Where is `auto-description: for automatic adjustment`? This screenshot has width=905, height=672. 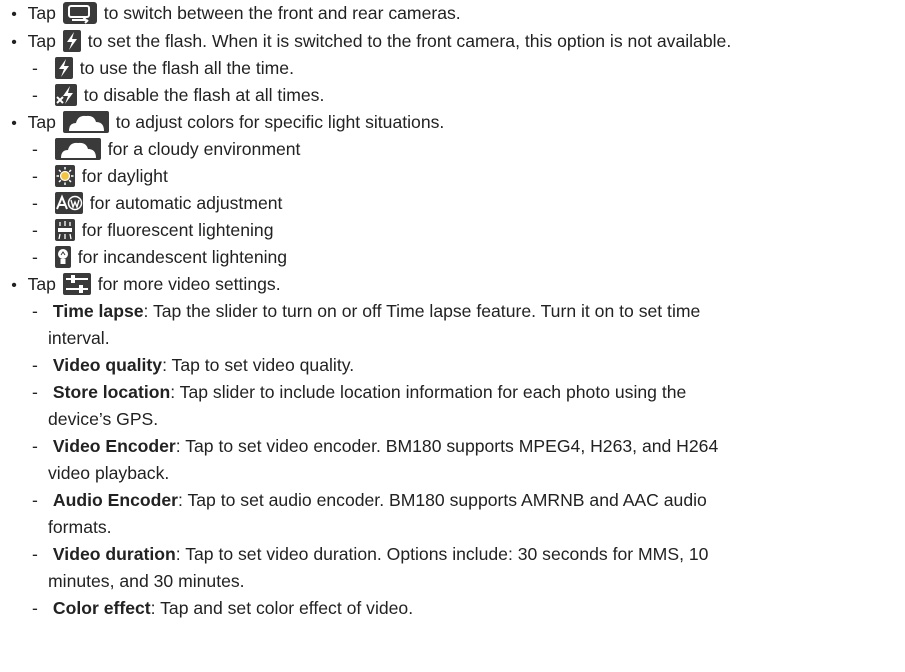
auto-description: for automatic adjustment is located at coordinates (186, 203).